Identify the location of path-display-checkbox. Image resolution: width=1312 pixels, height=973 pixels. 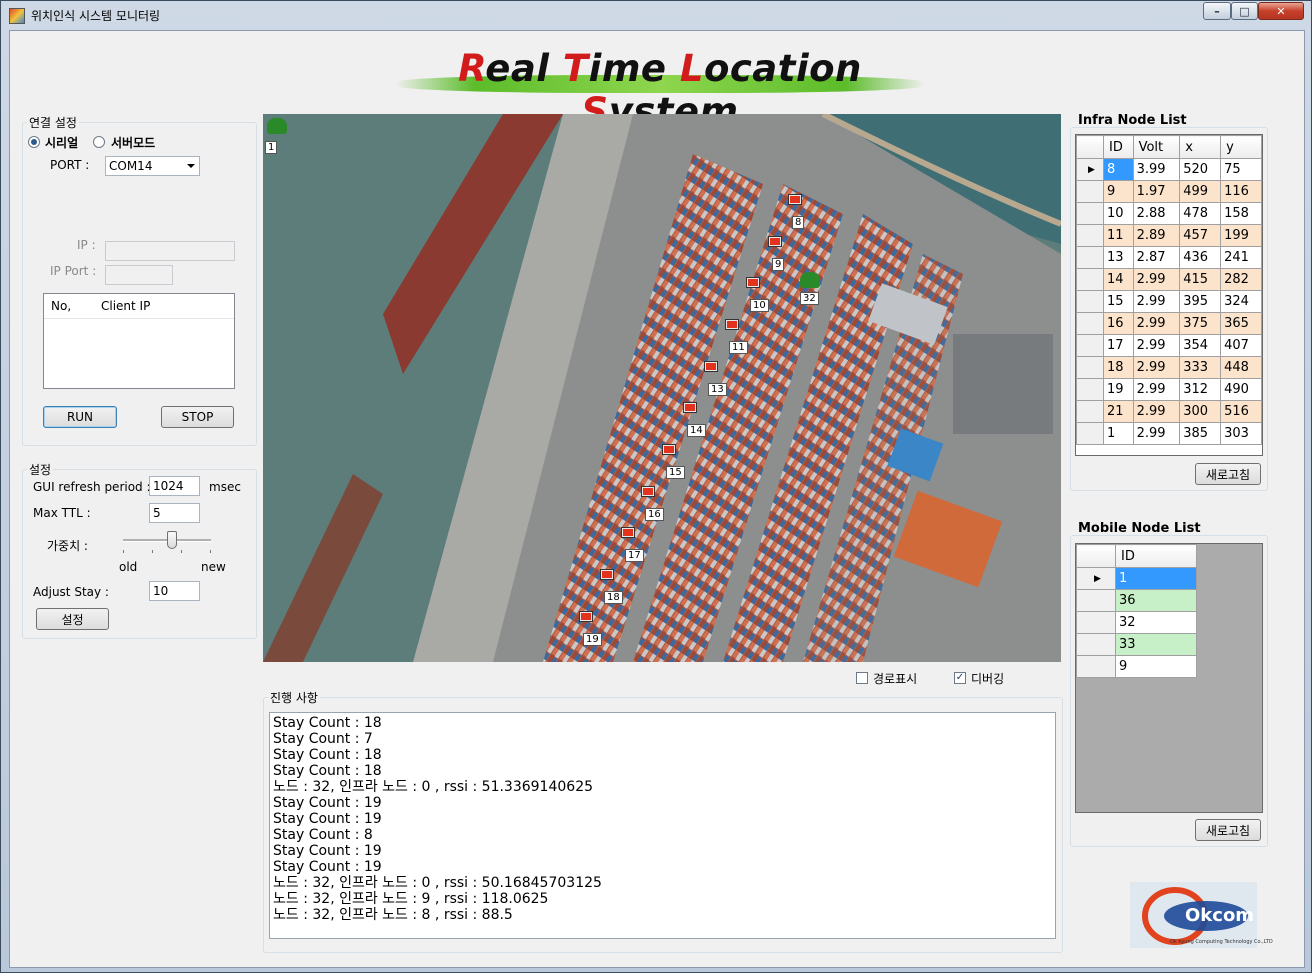
(862, 678).